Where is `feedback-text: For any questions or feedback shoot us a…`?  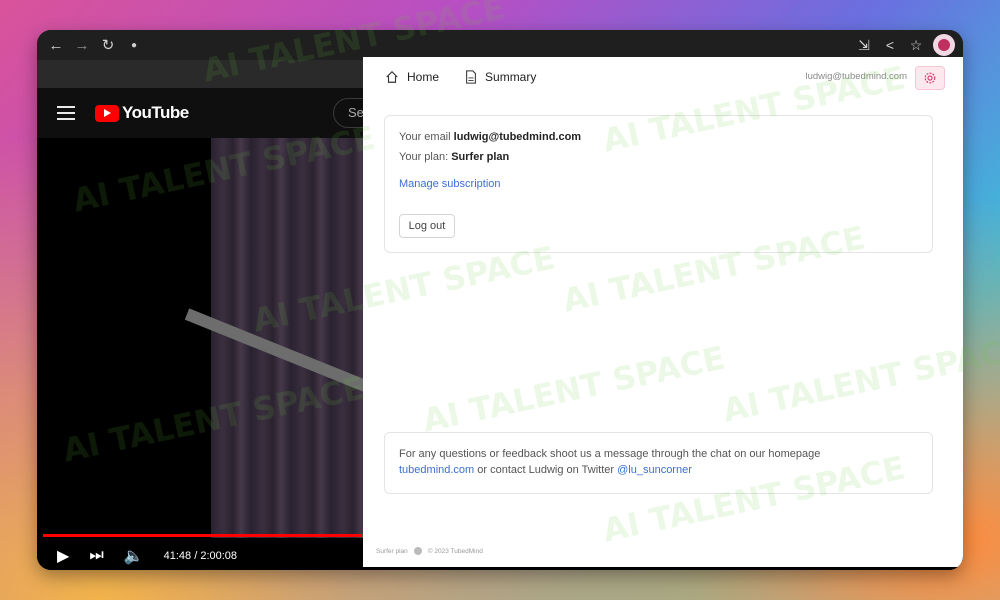
feedback-text: For any questions or feedback shoot us a… is located at coordinates (610, 454).